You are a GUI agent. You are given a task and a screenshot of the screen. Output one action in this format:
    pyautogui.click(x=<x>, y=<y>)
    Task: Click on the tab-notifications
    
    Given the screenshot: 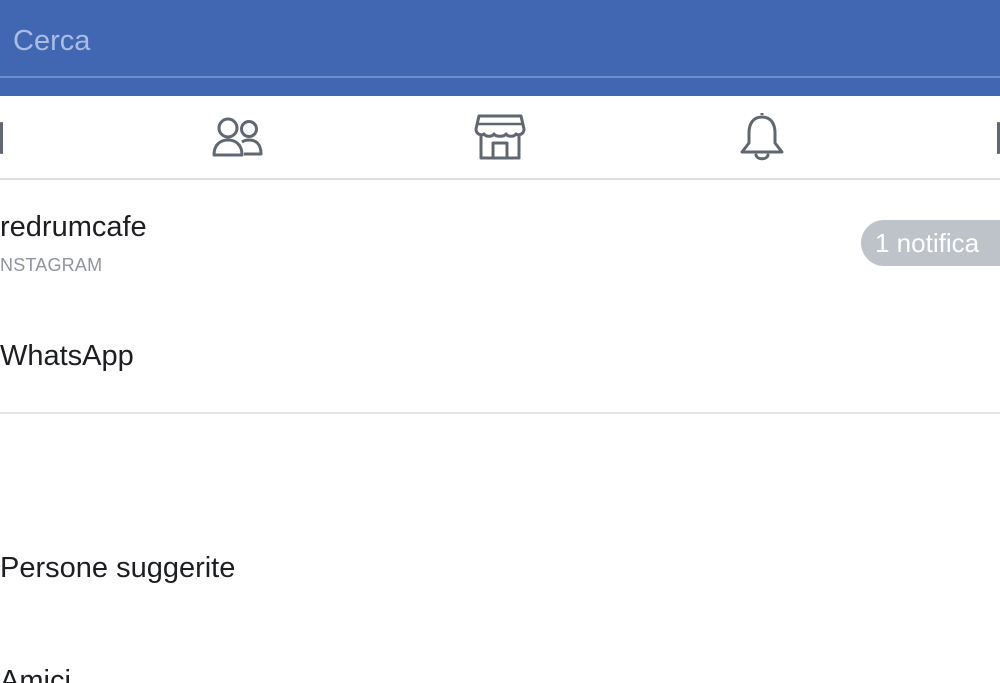 What is the action you would take?
    pyautogui.click(x=762, y=137)
    